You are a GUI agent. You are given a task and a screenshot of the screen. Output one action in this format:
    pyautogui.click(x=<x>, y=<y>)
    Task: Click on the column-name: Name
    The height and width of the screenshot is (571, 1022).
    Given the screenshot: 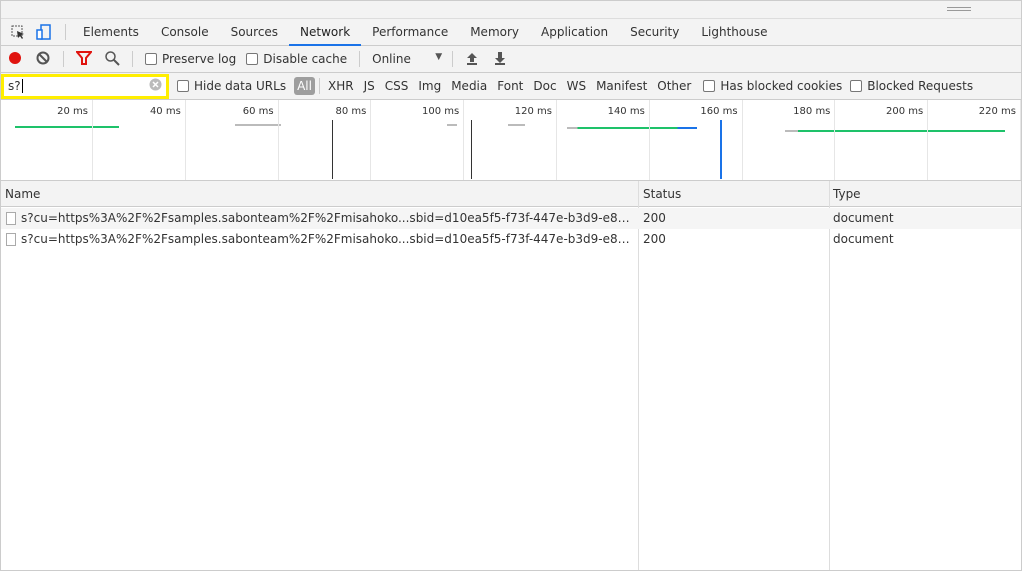 What is the action you would take?
    pyautogui.click(x=20, y=194)
    